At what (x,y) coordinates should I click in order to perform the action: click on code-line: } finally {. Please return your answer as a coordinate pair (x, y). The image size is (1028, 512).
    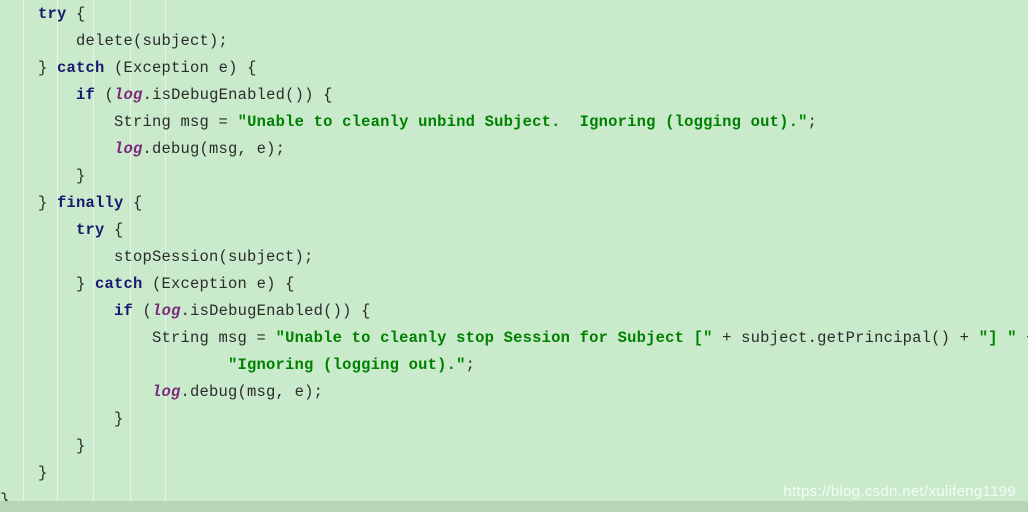
    Looking at the image, I should click on (514, 203).